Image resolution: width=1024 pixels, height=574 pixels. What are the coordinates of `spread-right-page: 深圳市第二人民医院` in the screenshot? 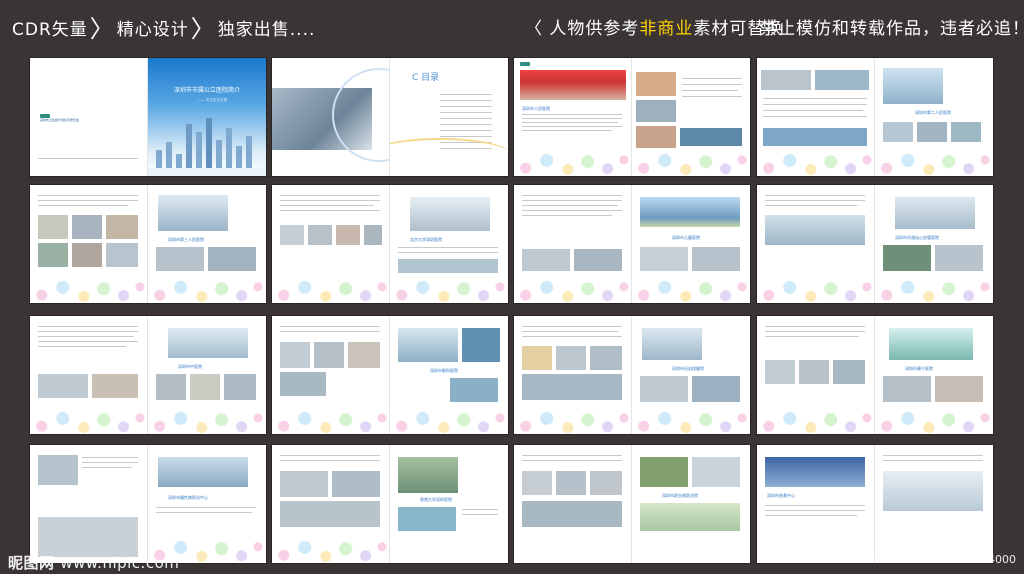 It's located at (933, 117).